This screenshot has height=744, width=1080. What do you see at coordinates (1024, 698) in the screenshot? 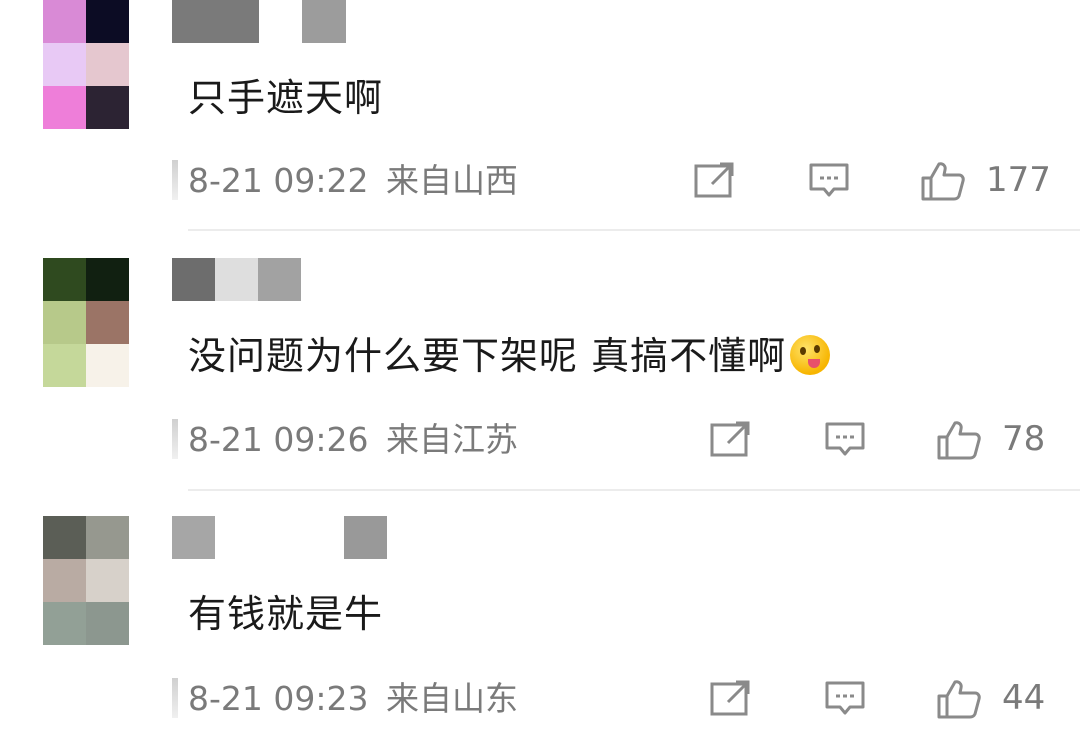
I see `like-count: 44` at bounding box center [1024, 698].